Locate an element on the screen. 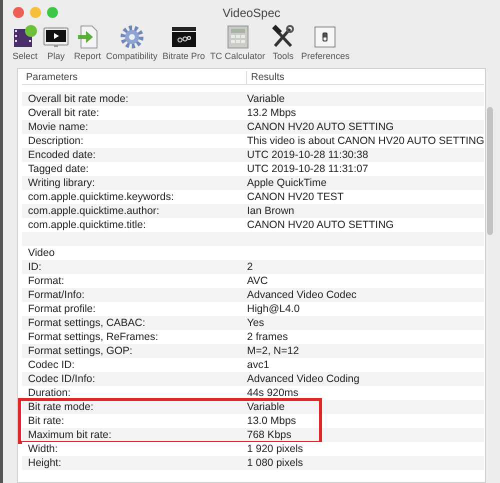 This screenshot has width=500, height=483. result-value: Advanced Video Coding is located at coordinates (303, 379).